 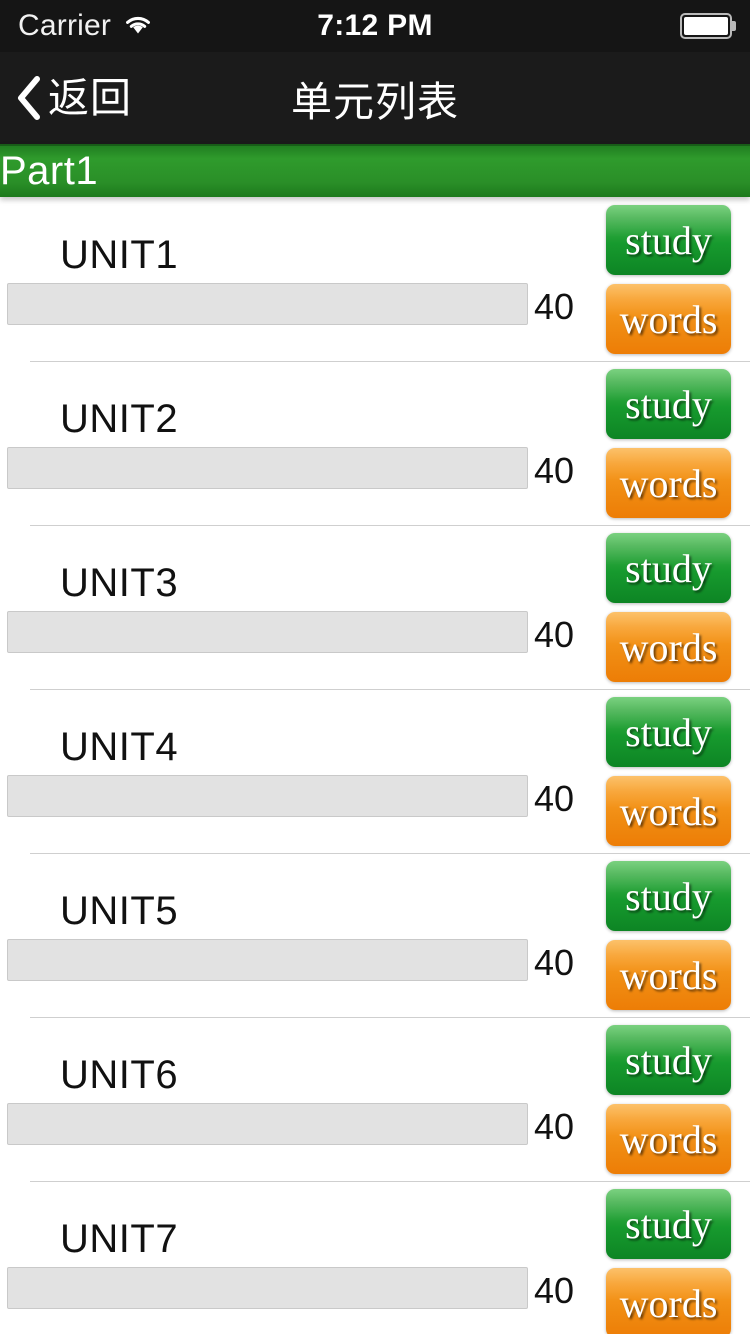 I want to click on battery-icon, so click(x=706, y=26).